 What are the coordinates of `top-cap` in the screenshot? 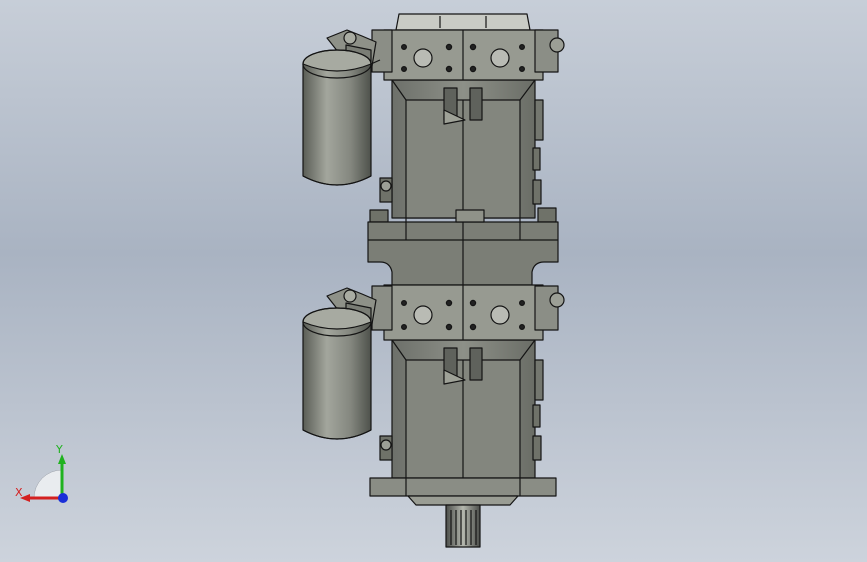 It's located at (463, 22).